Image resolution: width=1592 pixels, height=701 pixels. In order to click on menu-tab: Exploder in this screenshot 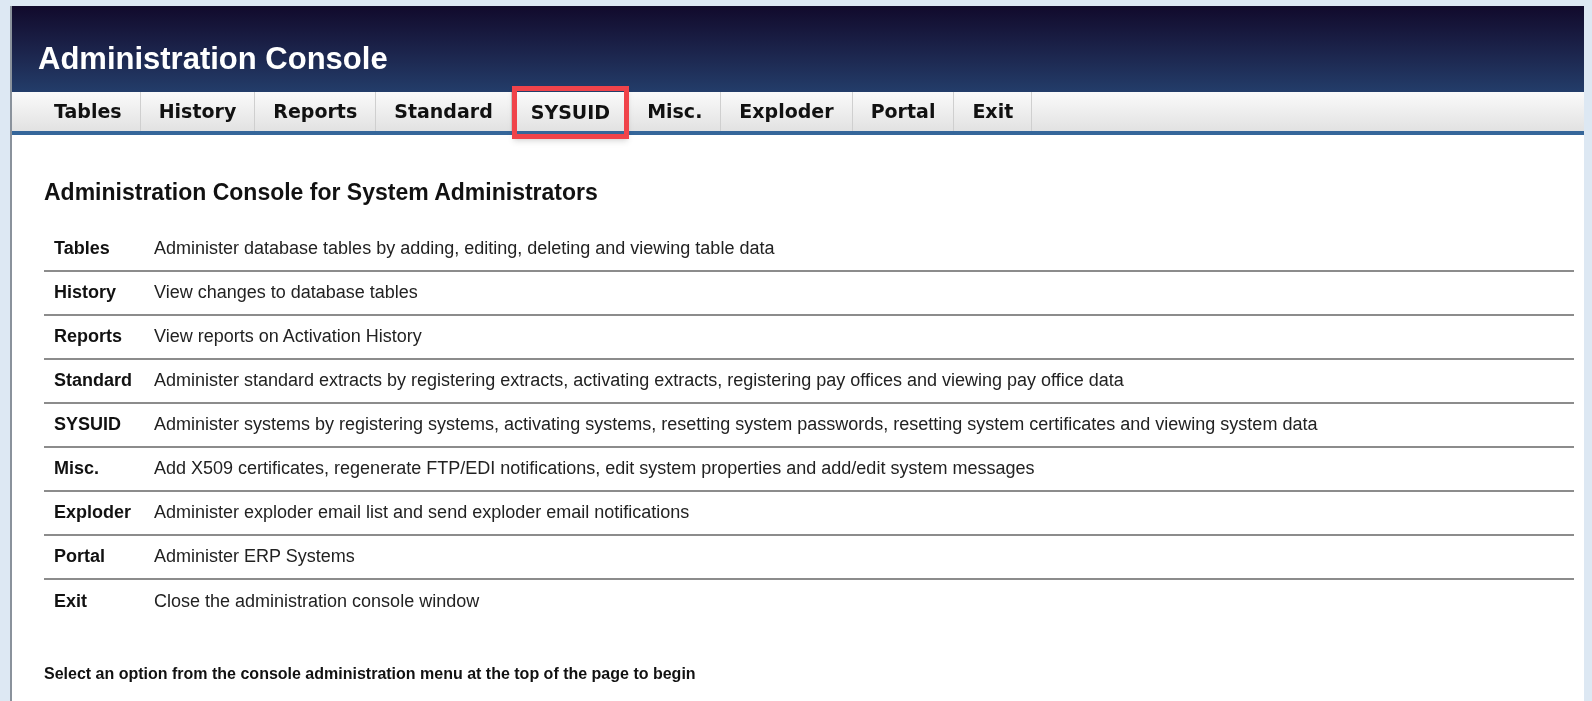, I will do `click(787, 111)`.